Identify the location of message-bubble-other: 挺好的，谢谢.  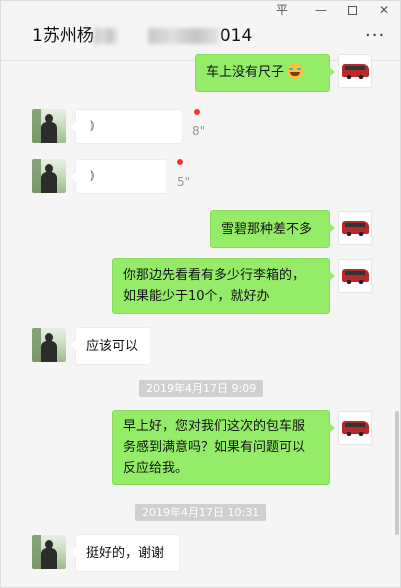
(125, 553).